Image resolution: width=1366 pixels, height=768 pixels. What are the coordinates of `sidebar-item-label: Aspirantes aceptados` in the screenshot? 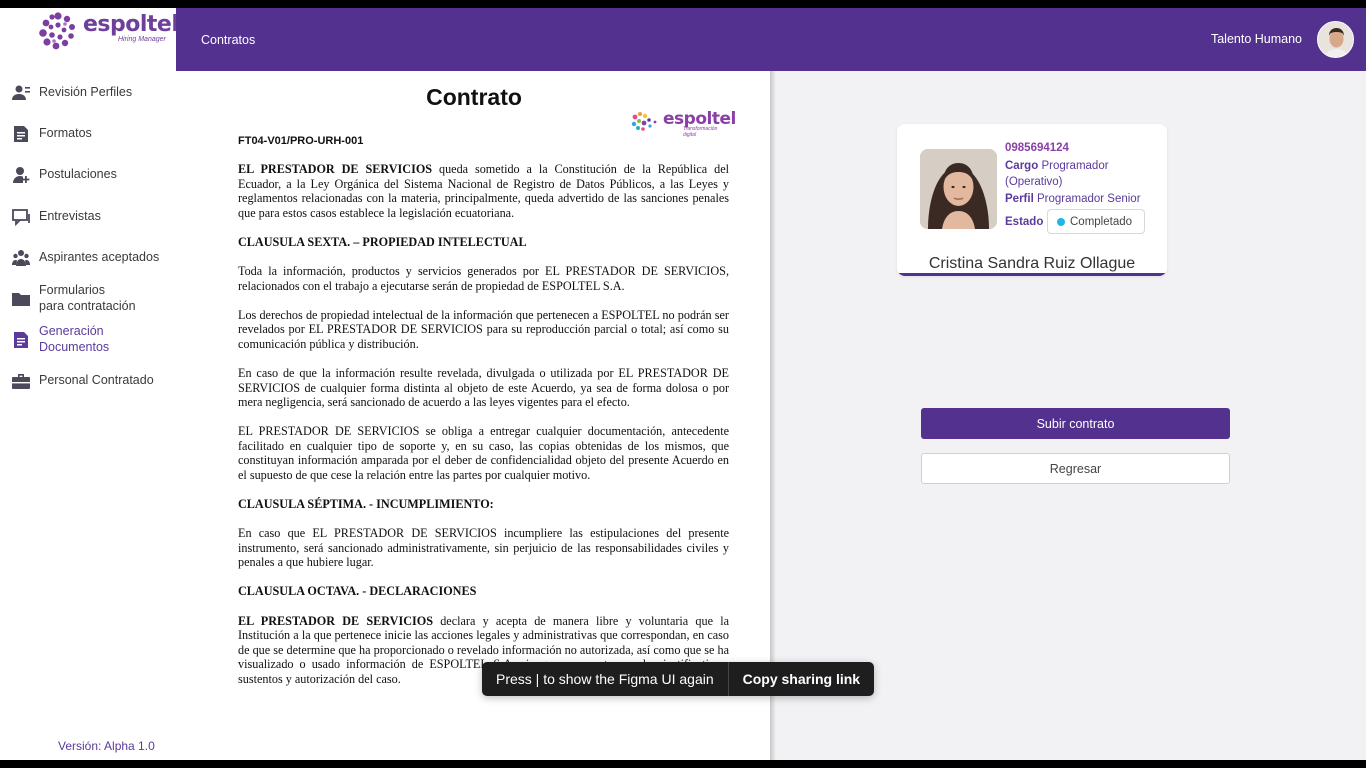 It's located at (99, 257).